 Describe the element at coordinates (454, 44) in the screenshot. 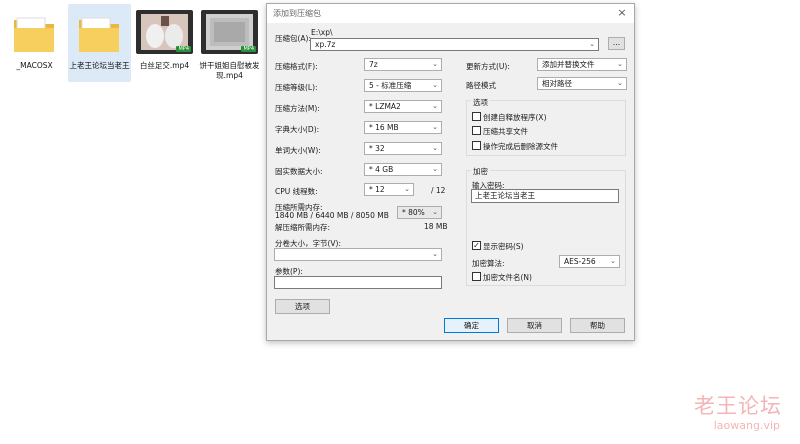

I see `archive-name-input: xp.7z ⌄` at that location.